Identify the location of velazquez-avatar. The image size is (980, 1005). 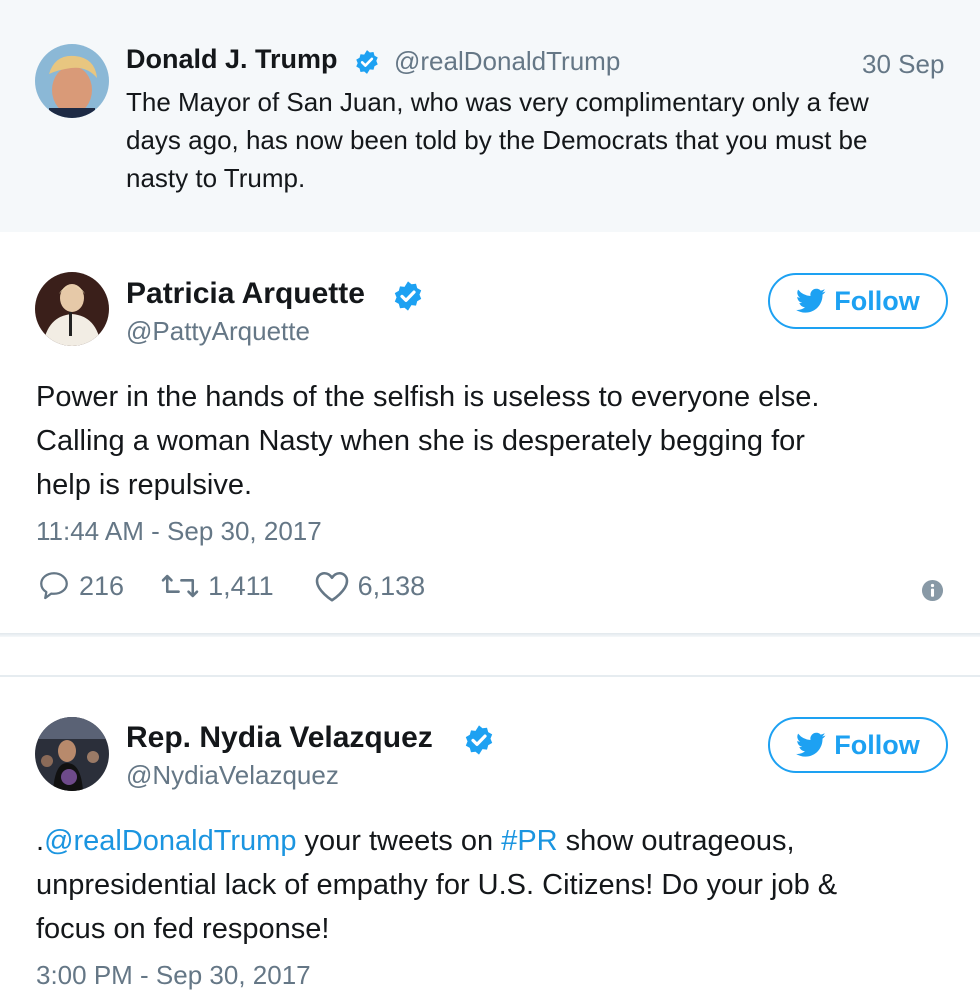
(72, 754).